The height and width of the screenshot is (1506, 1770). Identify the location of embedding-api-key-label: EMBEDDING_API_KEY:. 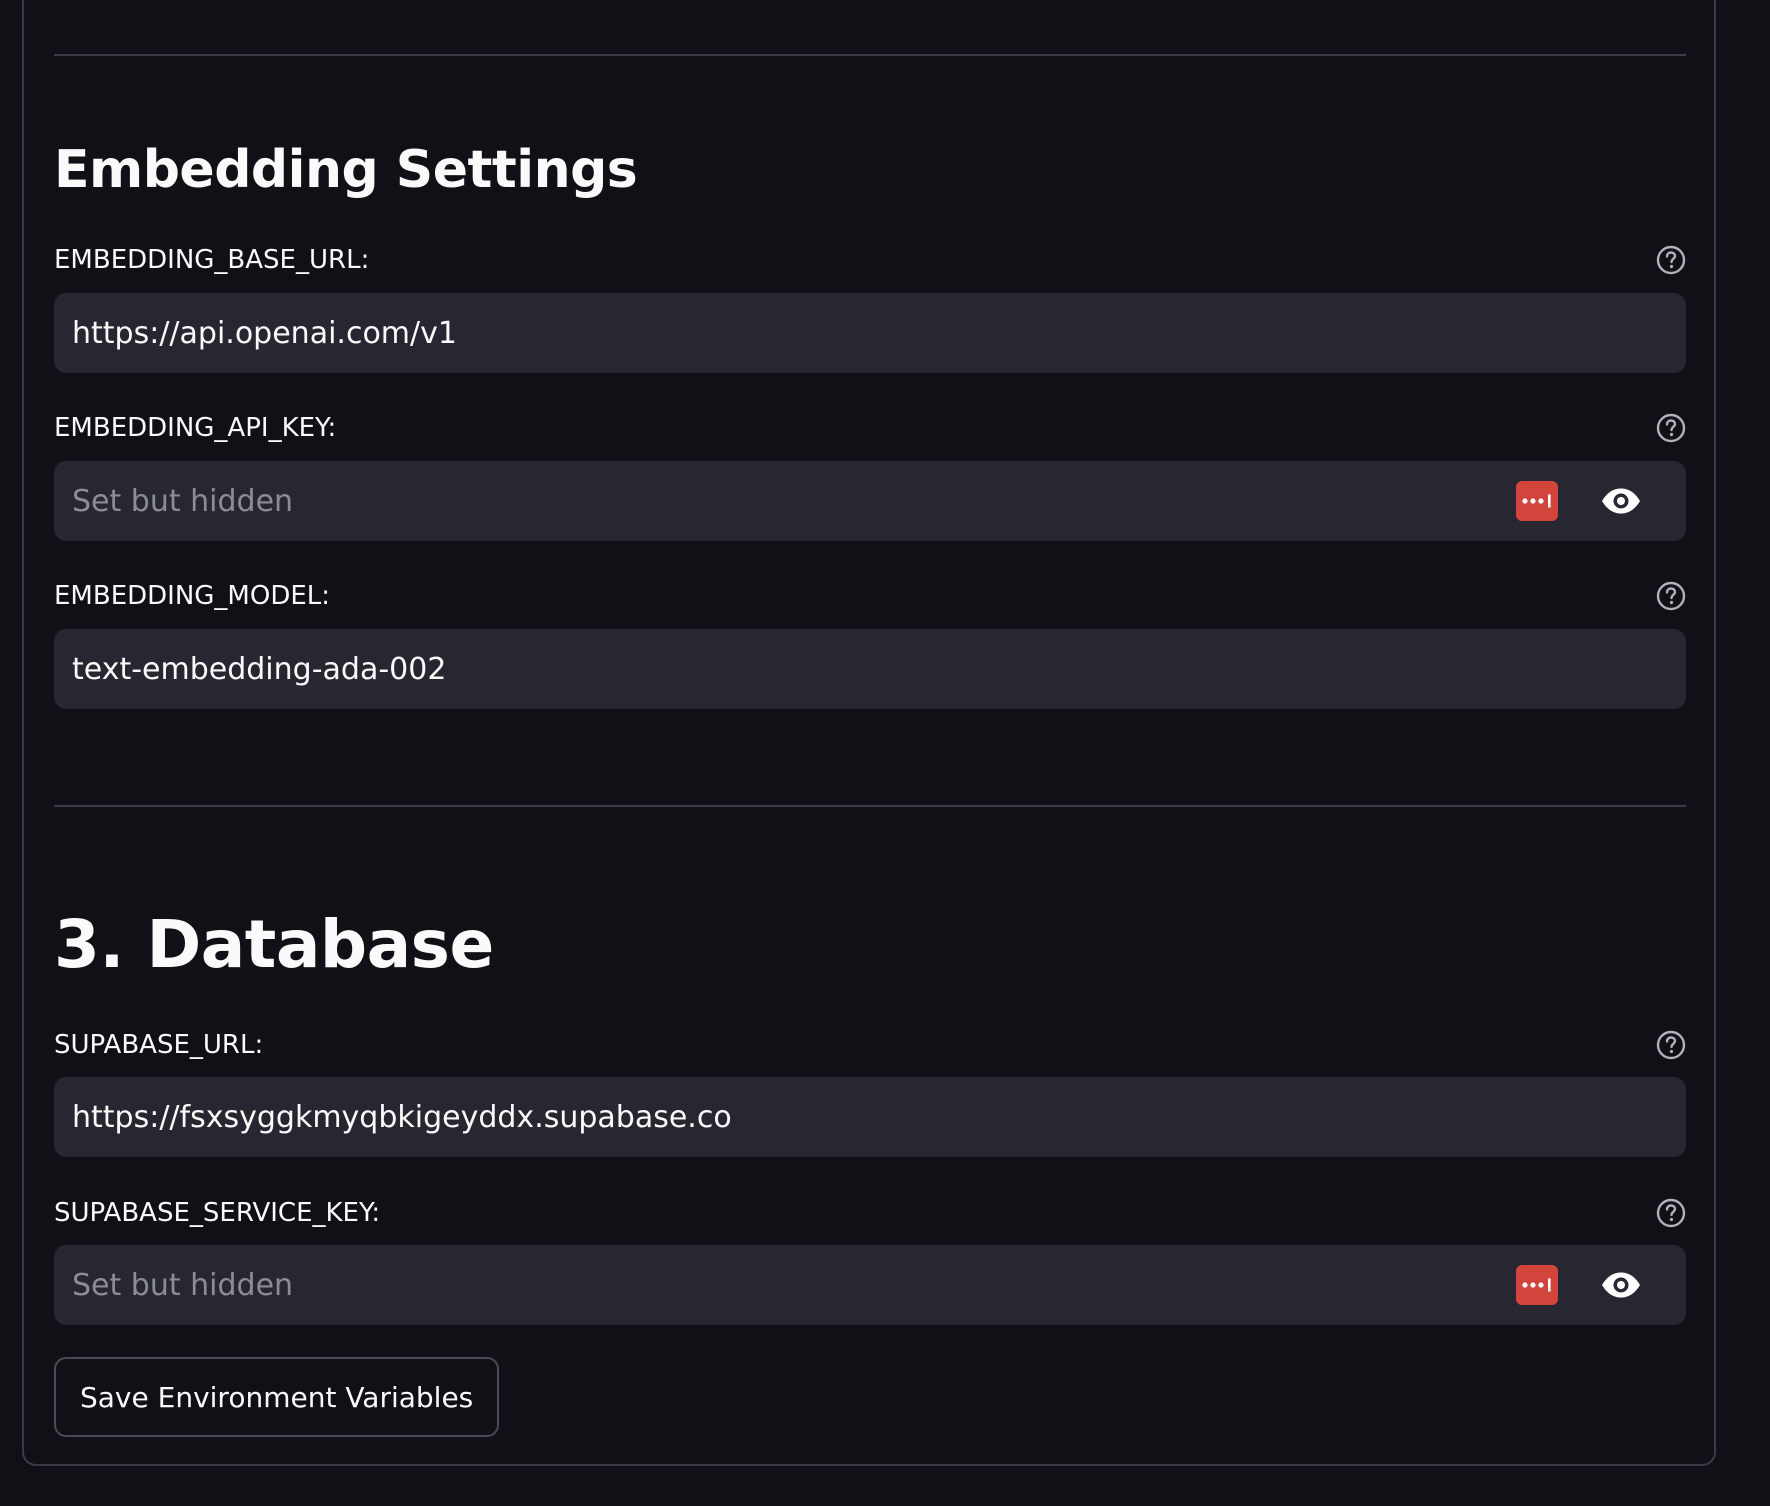
(195, 428).